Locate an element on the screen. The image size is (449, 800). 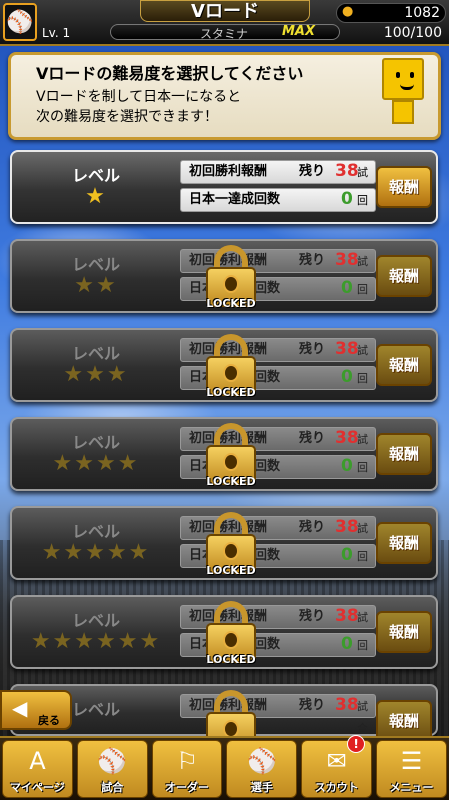
top-bar: ⚾ Vロード ● 1082 Lv. 1 スタミナ MAX 100/100 is located at coordinates (224, 23).